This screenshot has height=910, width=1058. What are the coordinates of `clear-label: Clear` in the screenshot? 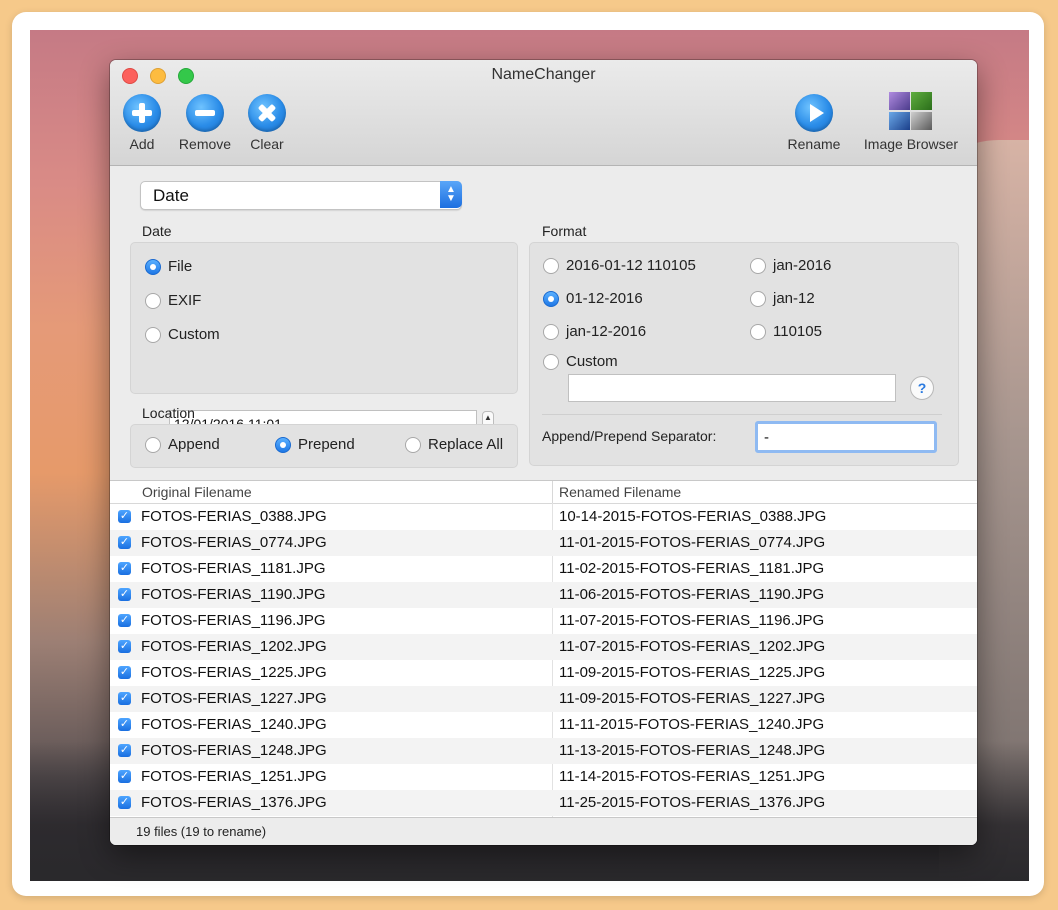 It's located at (267, 144).